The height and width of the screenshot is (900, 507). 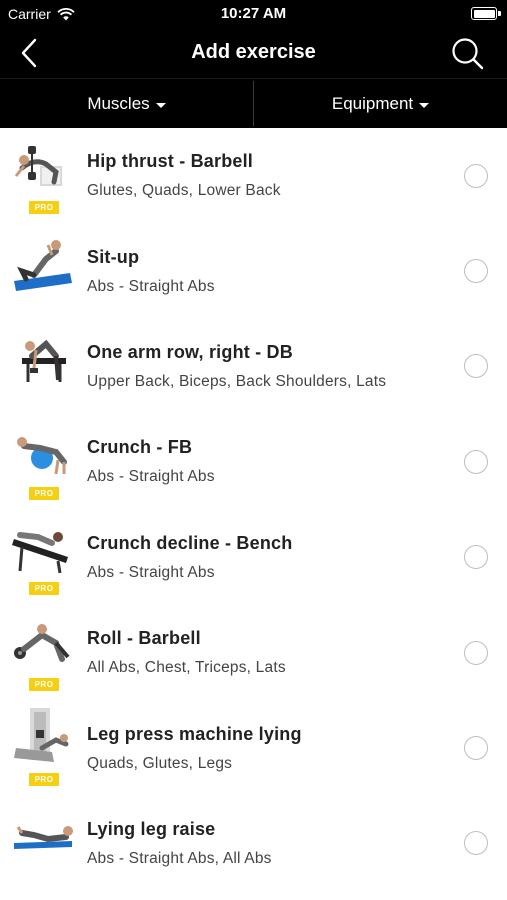 What do you see at coordinates (190, 351) in the screenshot?
I see `exercise-name: One arm row, right - DB` at bounding box center [190, 351].